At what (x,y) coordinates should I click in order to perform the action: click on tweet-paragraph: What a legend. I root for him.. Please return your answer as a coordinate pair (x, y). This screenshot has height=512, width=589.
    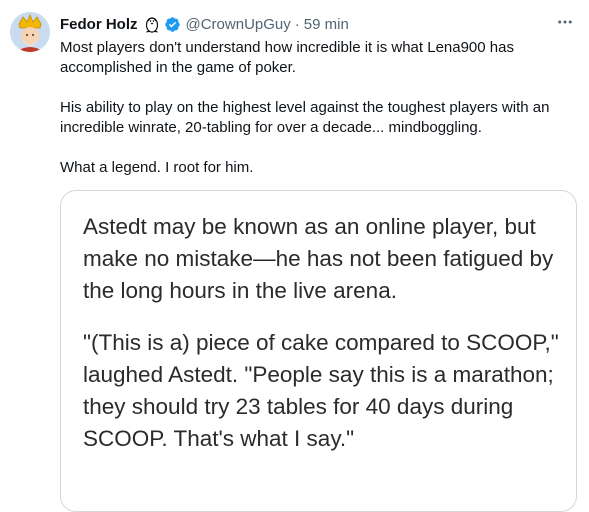
    Looking at the image, I should click on (157, 167).